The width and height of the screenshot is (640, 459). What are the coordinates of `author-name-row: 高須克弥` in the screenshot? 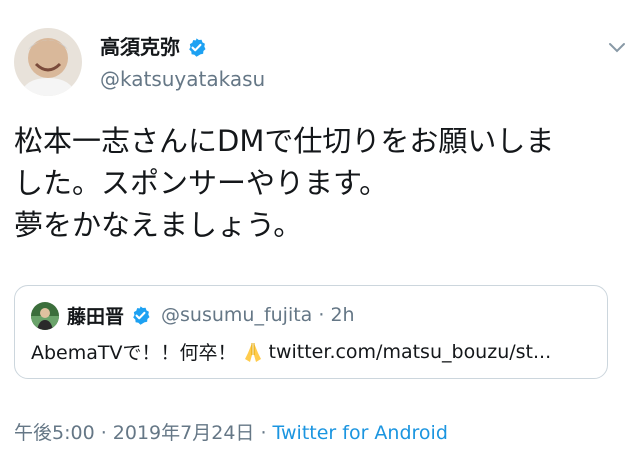 It's located at (153, 47).